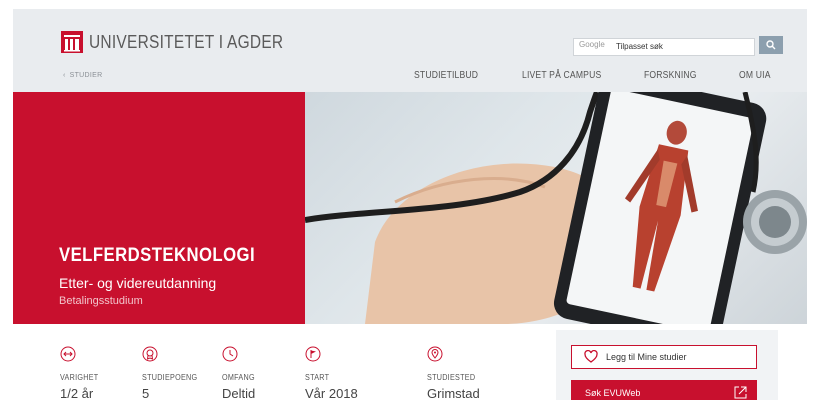 This screenshot has width=820, height=400. I want to click on search-form: Google, so click(678, 46).